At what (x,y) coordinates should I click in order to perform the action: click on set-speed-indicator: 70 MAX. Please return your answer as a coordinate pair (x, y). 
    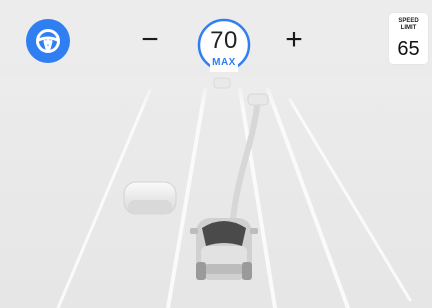
    Looking at the image, I should click on (224, 45).